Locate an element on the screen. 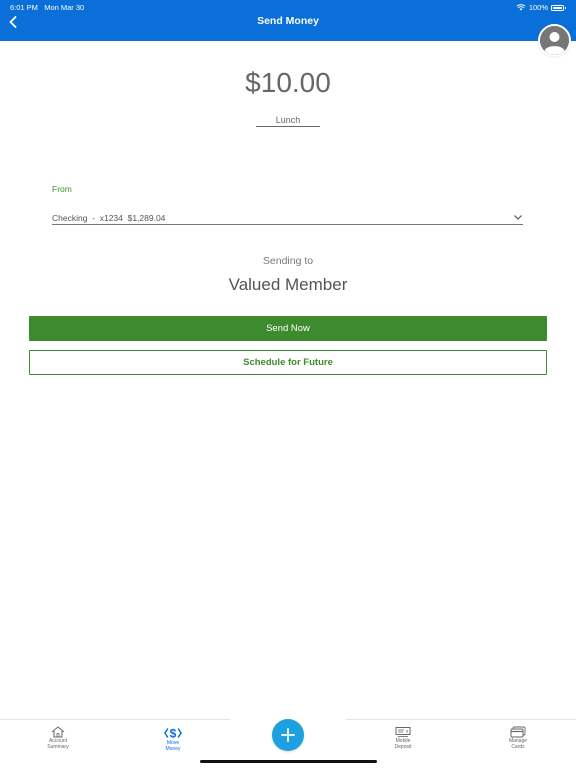 The width and height of the screenshot is (576, 768). user-avatar-icon is located at coordinates (554, 40).